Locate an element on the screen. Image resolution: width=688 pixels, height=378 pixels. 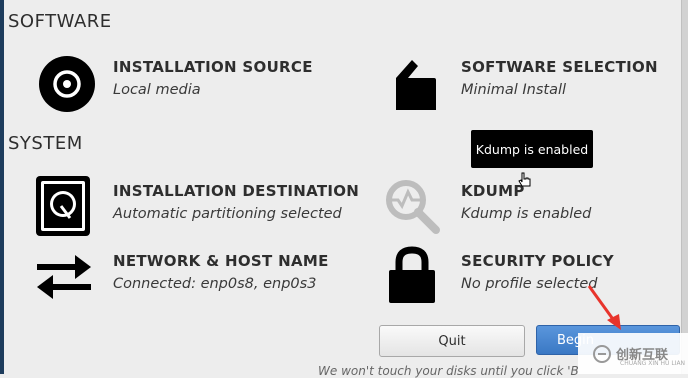
software-selection-spoke: SOFTWARE SELECTION Minimal Install is located at coordinates (520, 84).